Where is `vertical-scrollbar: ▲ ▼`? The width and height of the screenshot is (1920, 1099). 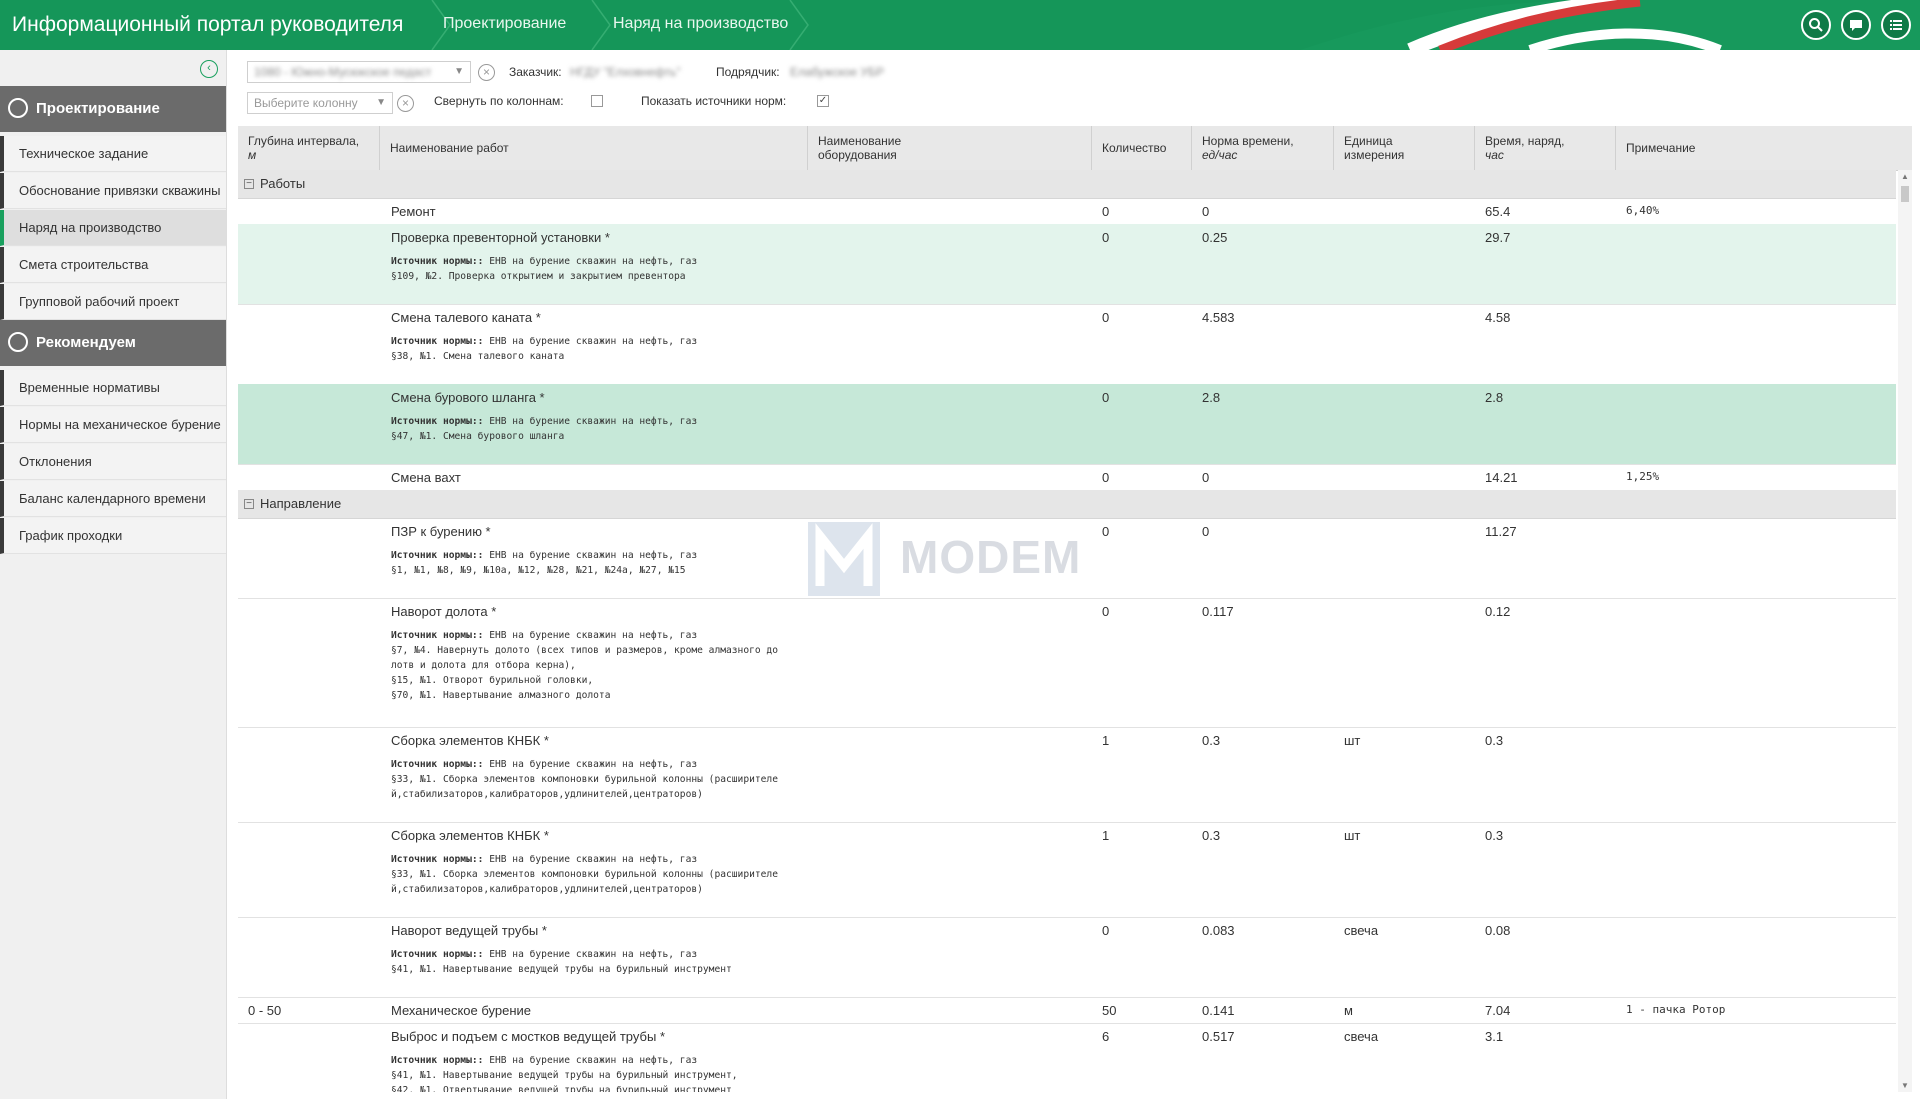
vertical-scrollbar: ▲ ▼ is located at coordinates (1905, 631).